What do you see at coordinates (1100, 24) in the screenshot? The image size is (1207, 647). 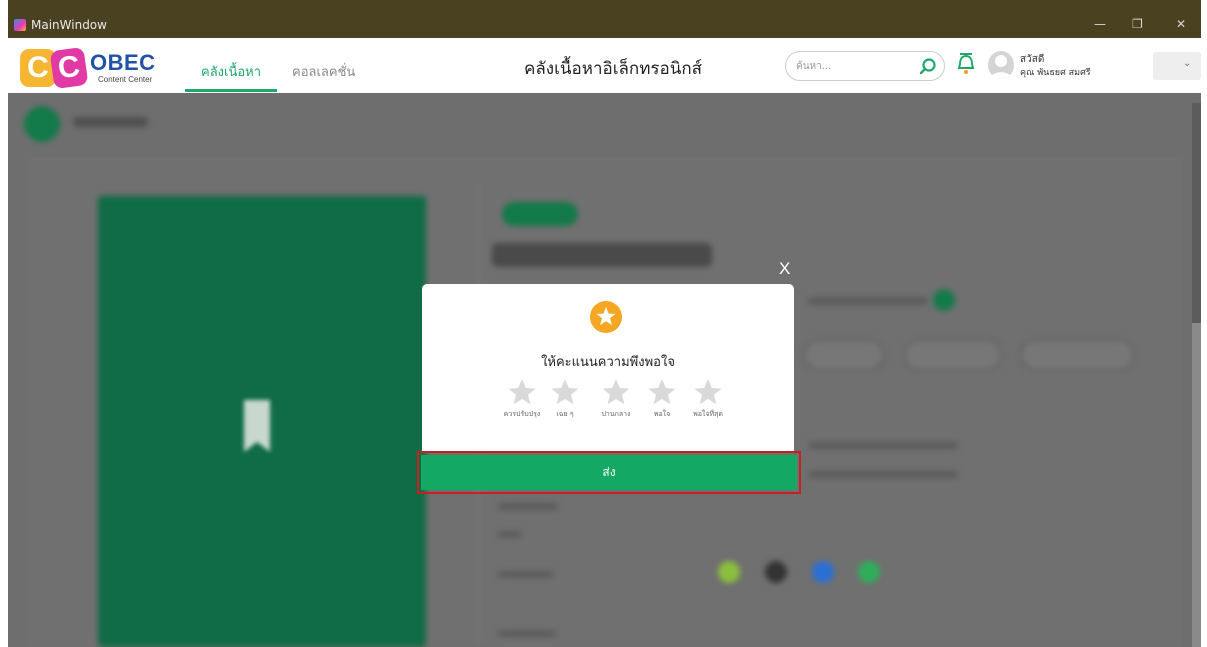 I see `minimize-button: —` at bounding box center [1100, 24].